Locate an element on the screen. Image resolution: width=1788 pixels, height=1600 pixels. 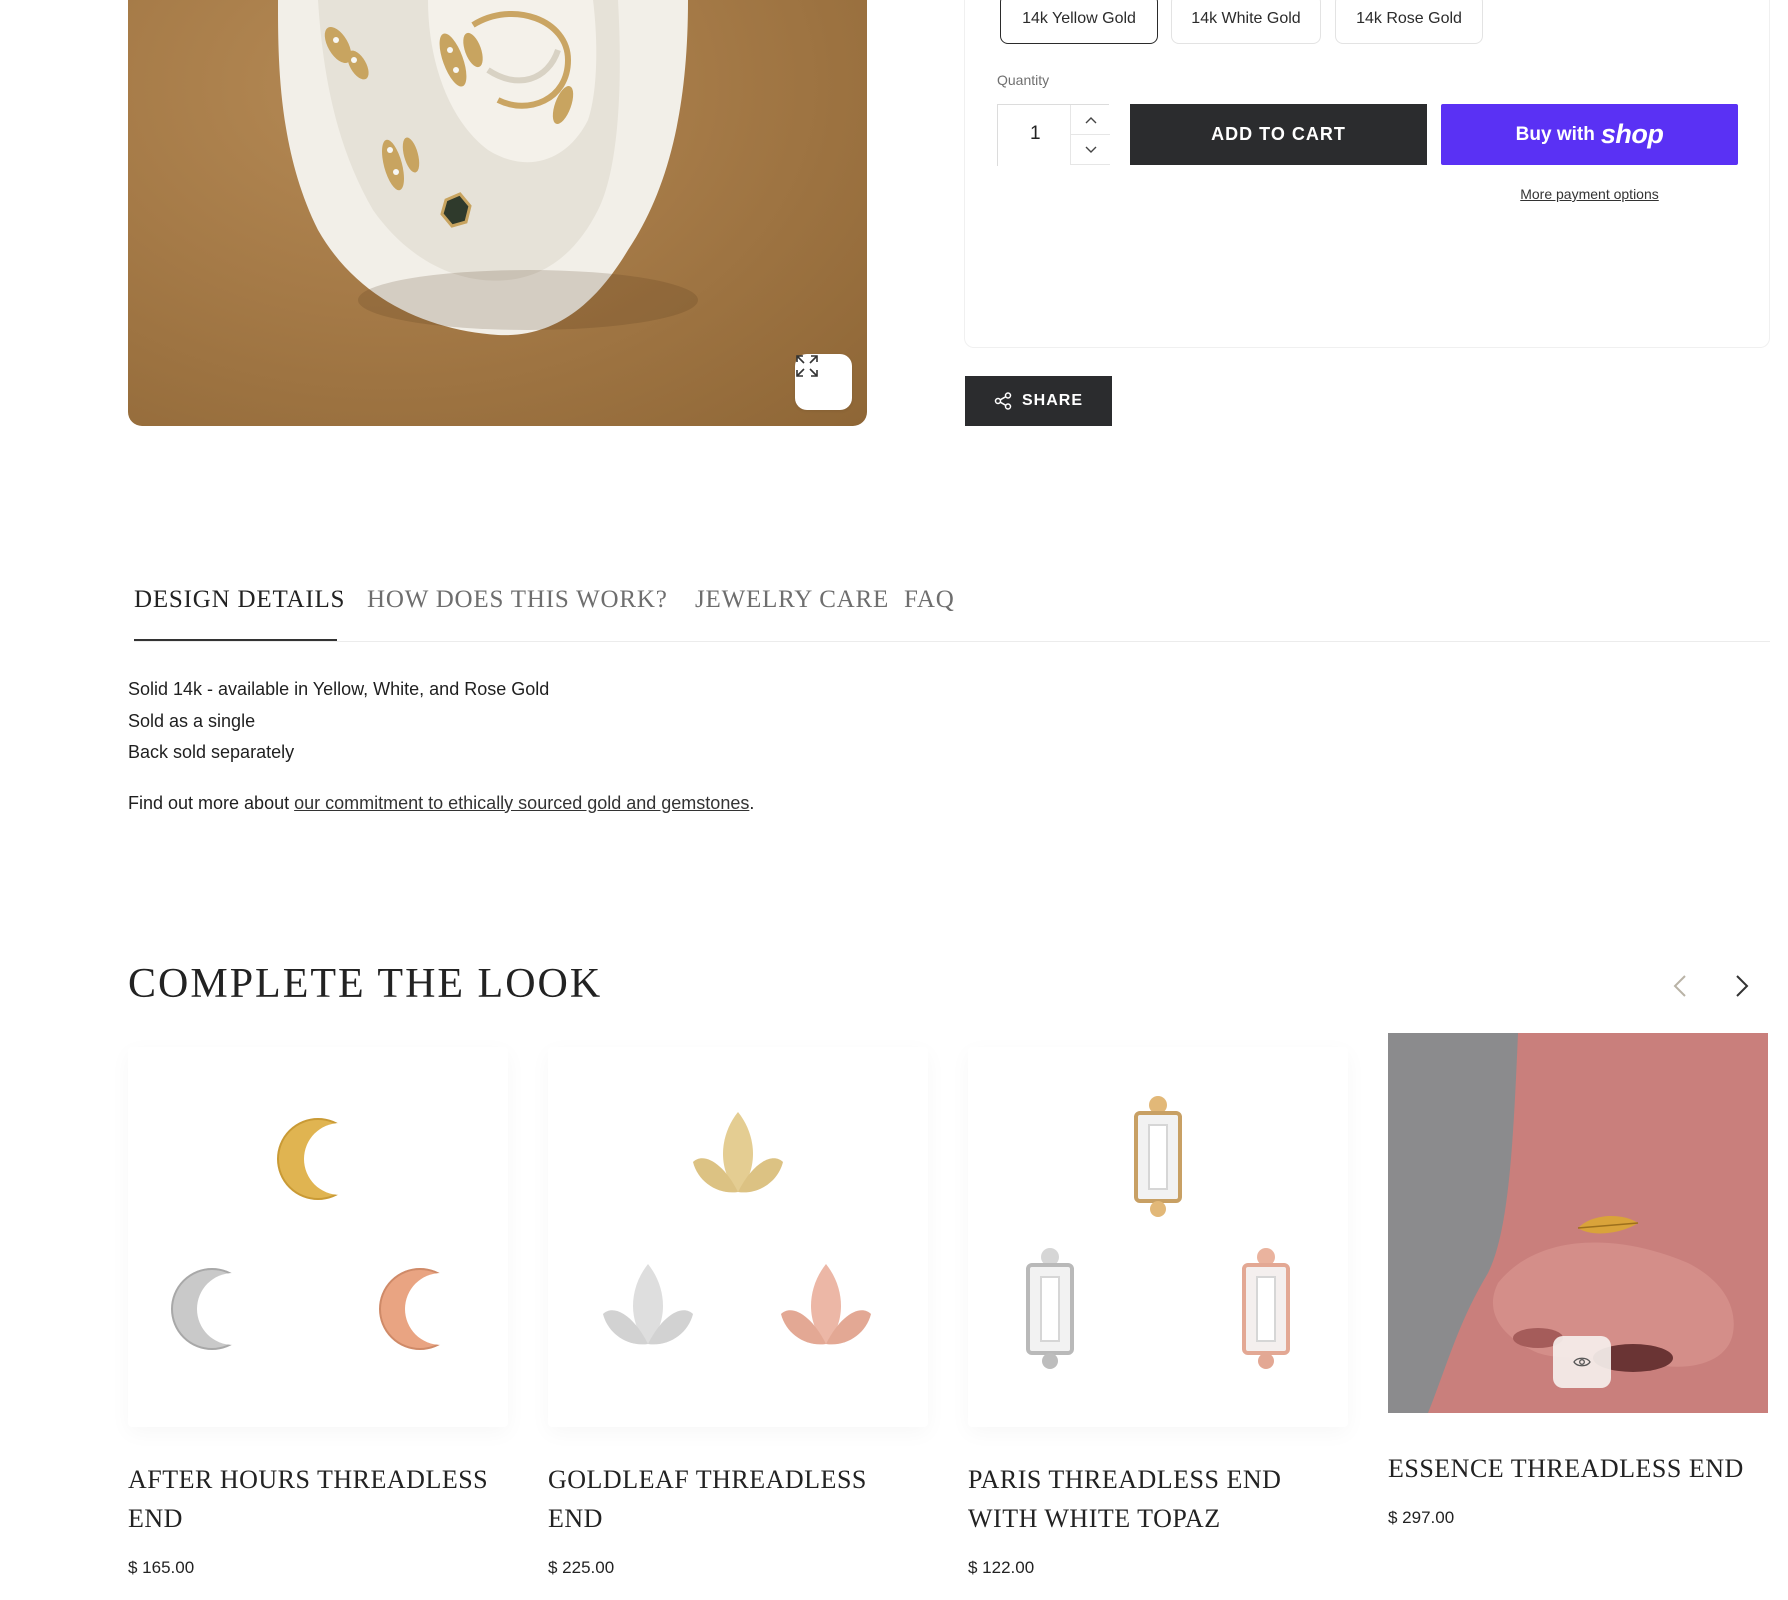
chevron-down-icon is located at coordinates (1090, 149).